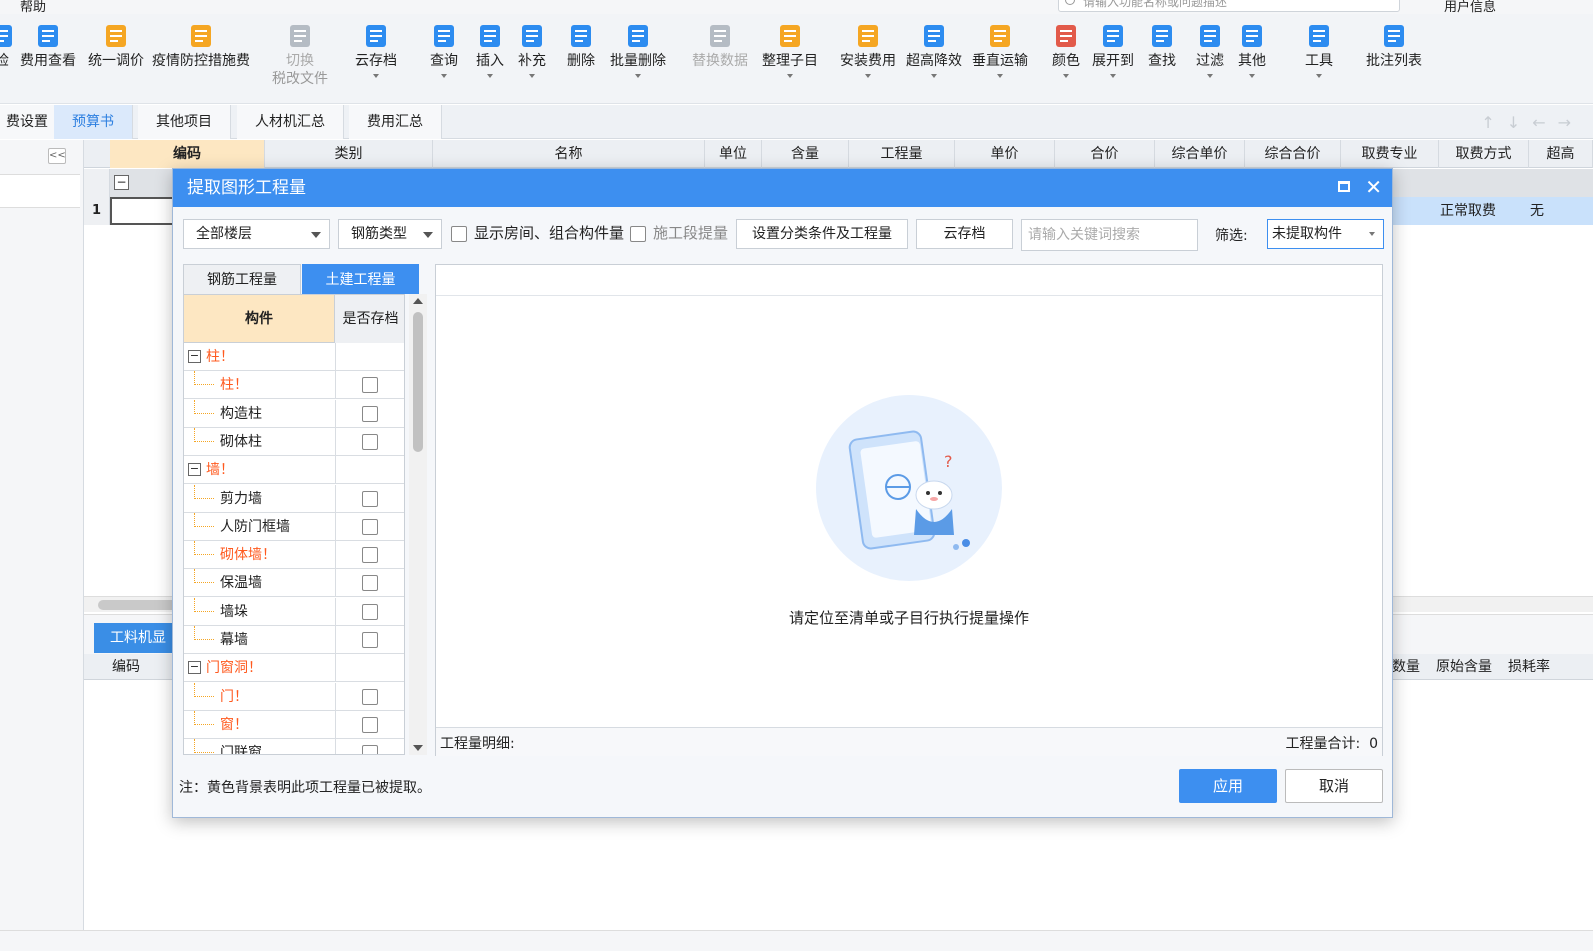 The image size is (1593, 951). I want to click on function-search-input: 请输入功能名称或问题描述, so click(1229, 6).